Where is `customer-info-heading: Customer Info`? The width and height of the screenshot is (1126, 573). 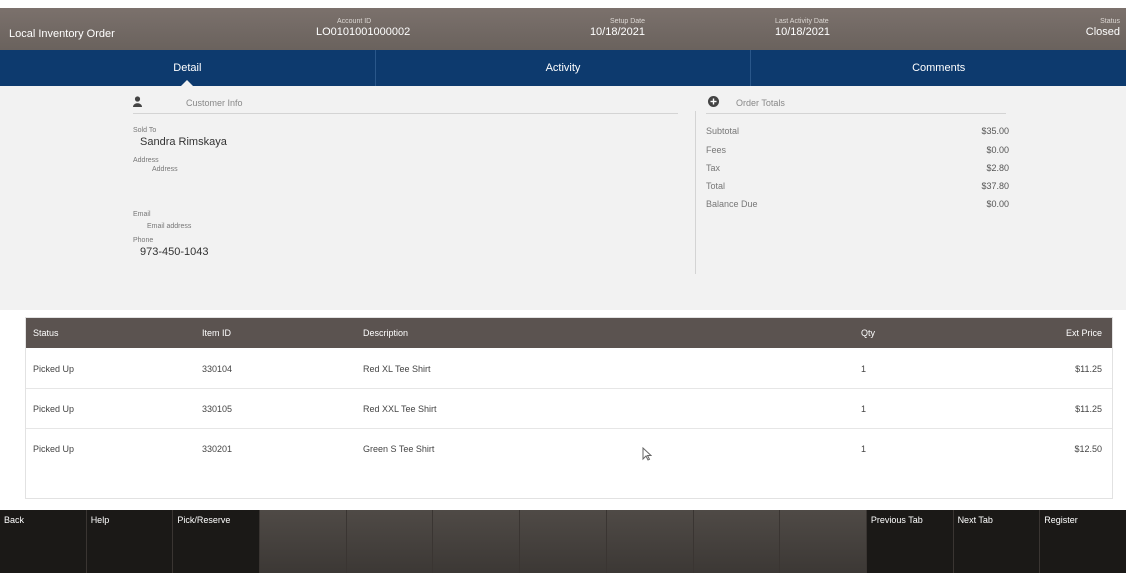 customer-info-heading: Customer Info is located at coordinates (214, 103).